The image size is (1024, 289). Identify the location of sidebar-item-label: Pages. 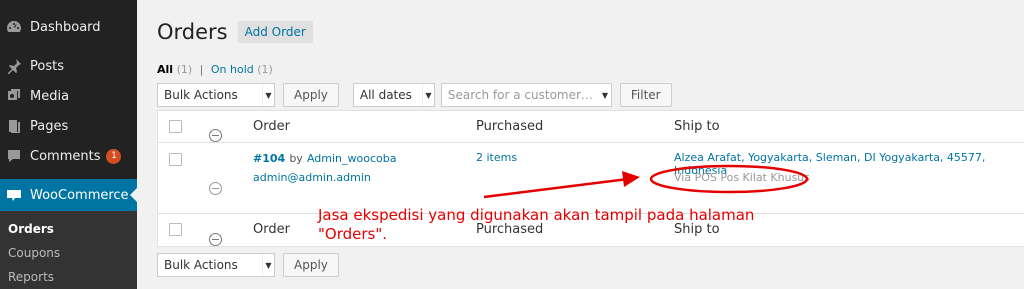
(49, 126).